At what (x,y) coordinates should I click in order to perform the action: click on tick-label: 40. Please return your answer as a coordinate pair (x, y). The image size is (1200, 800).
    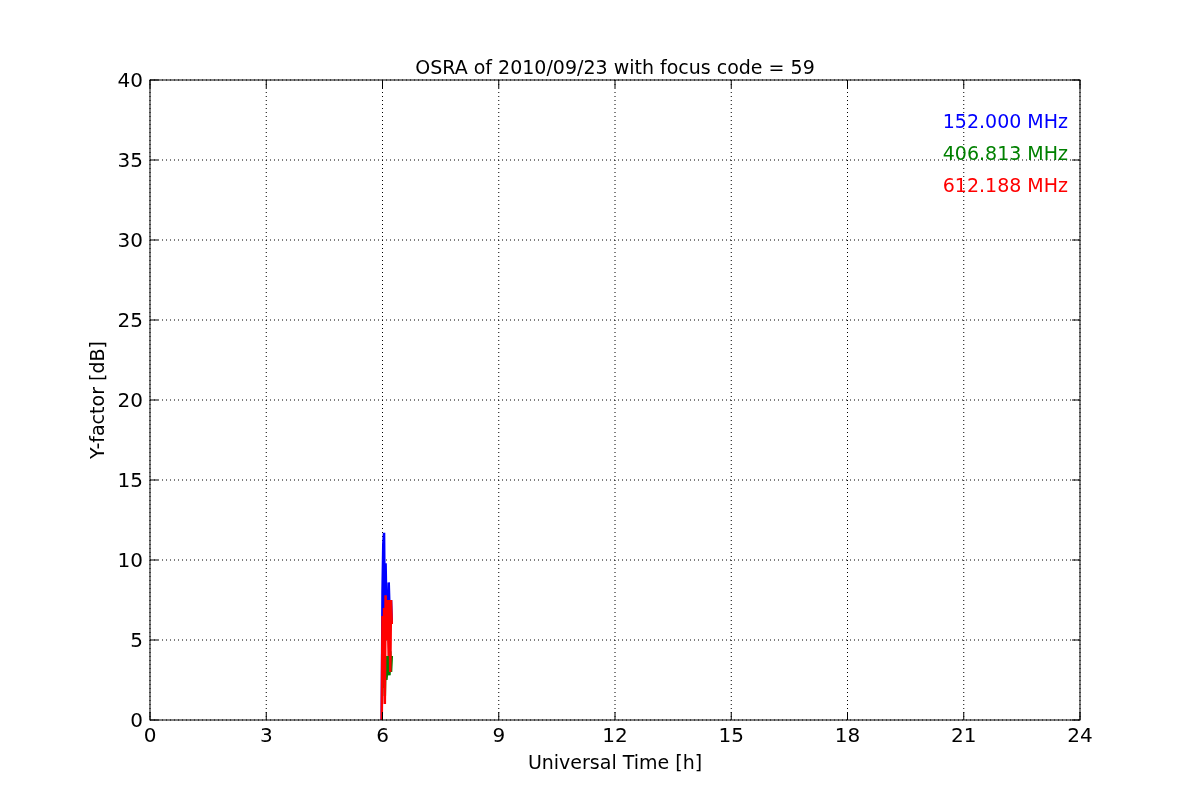
    Looking at the image, I should click on (130, 80).